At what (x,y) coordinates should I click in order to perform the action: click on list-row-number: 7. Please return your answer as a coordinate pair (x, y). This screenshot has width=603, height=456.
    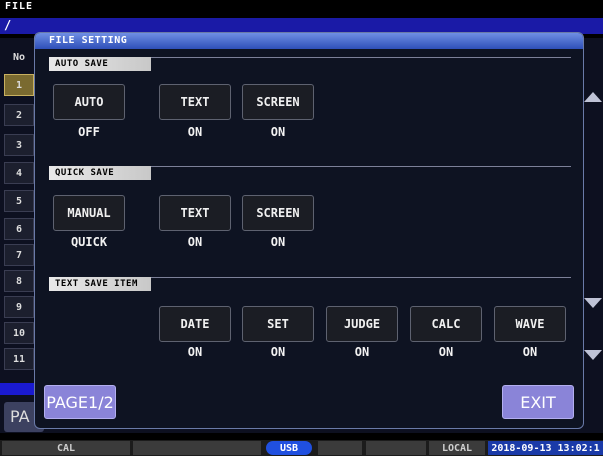
    Looking at the image, I should click on (19, 255).